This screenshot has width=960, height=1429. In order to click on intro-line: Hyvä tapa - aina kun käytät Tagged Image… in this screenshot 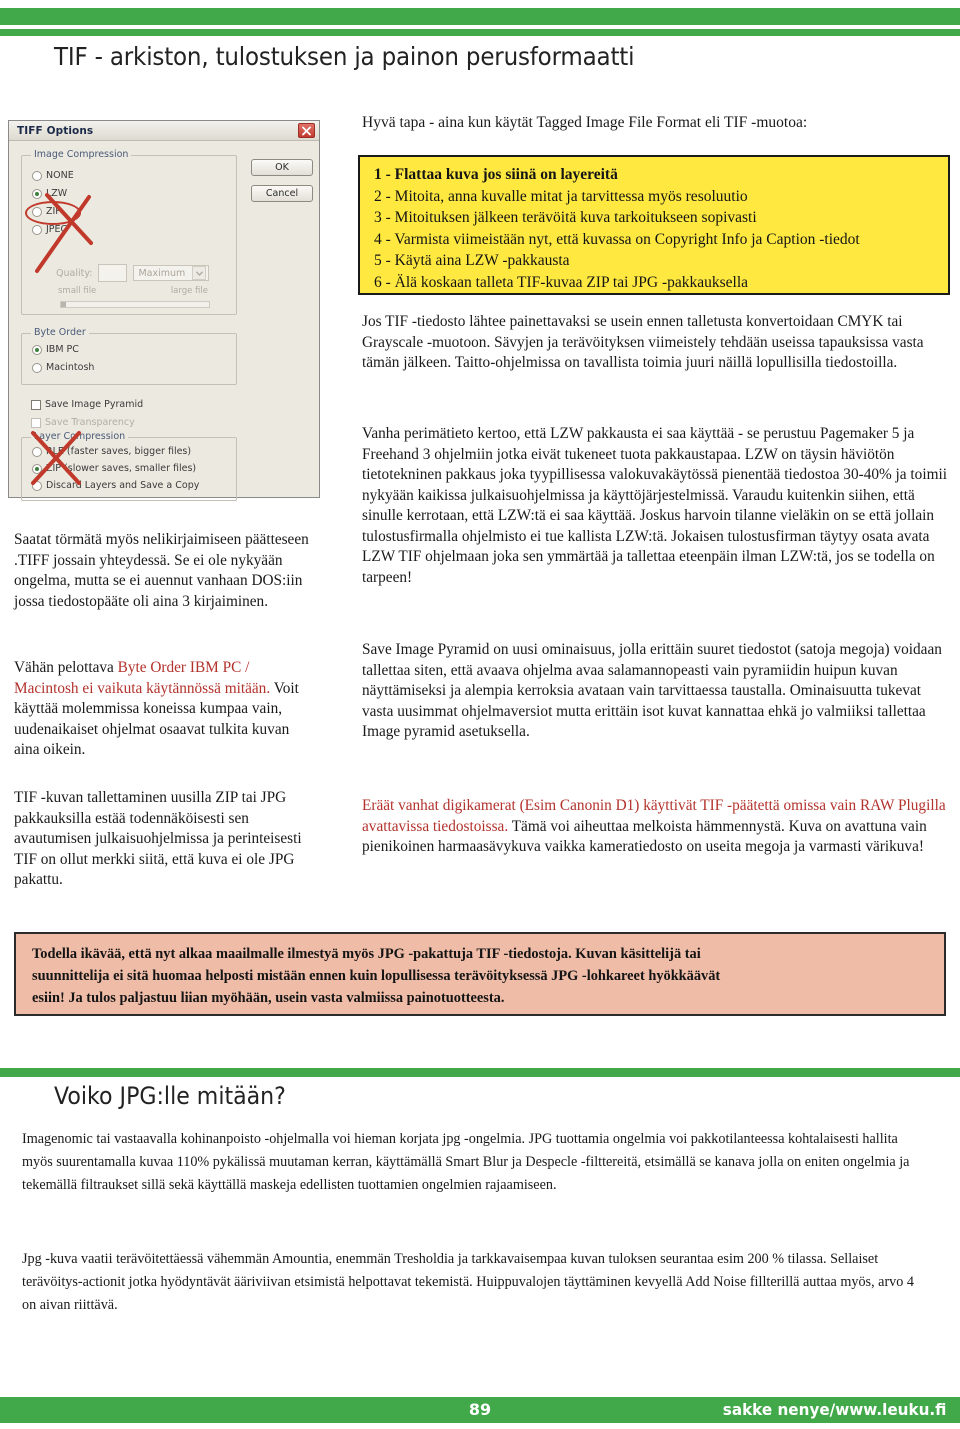, I will do `click(585, 122)`.